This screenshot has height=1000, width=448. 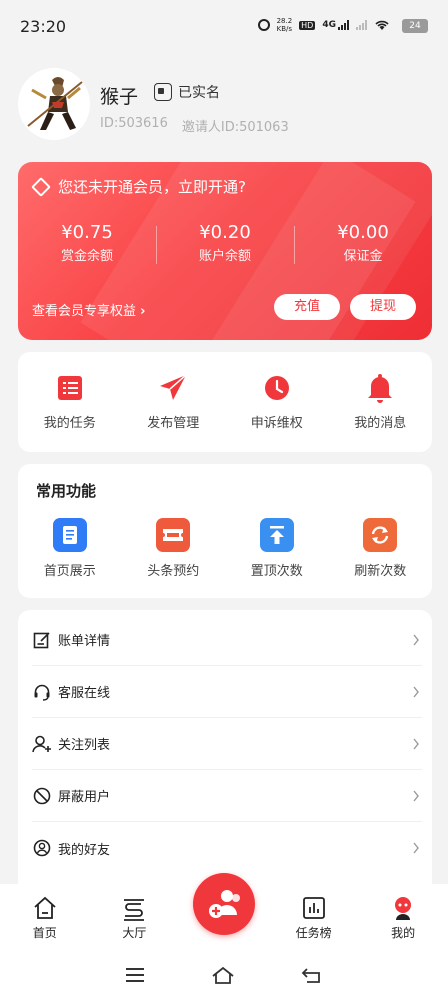 I want to click on tab-home: 首页, so click(x=45, y=917).